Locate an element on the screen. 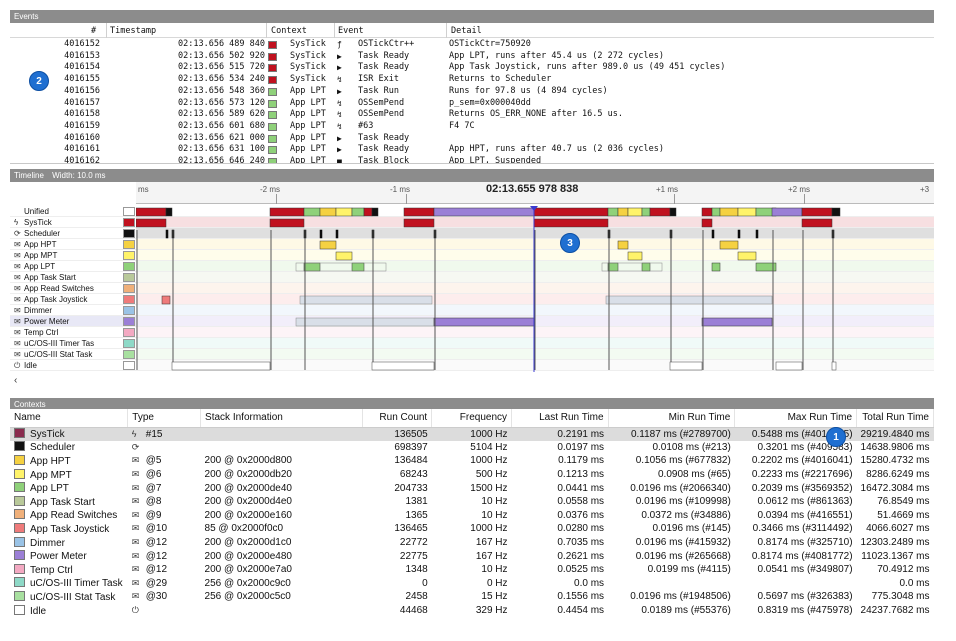 This screenshot has width=956, height=641. timeline-track-label: ✉ App Read Switches is located at coordinates (73, 288).